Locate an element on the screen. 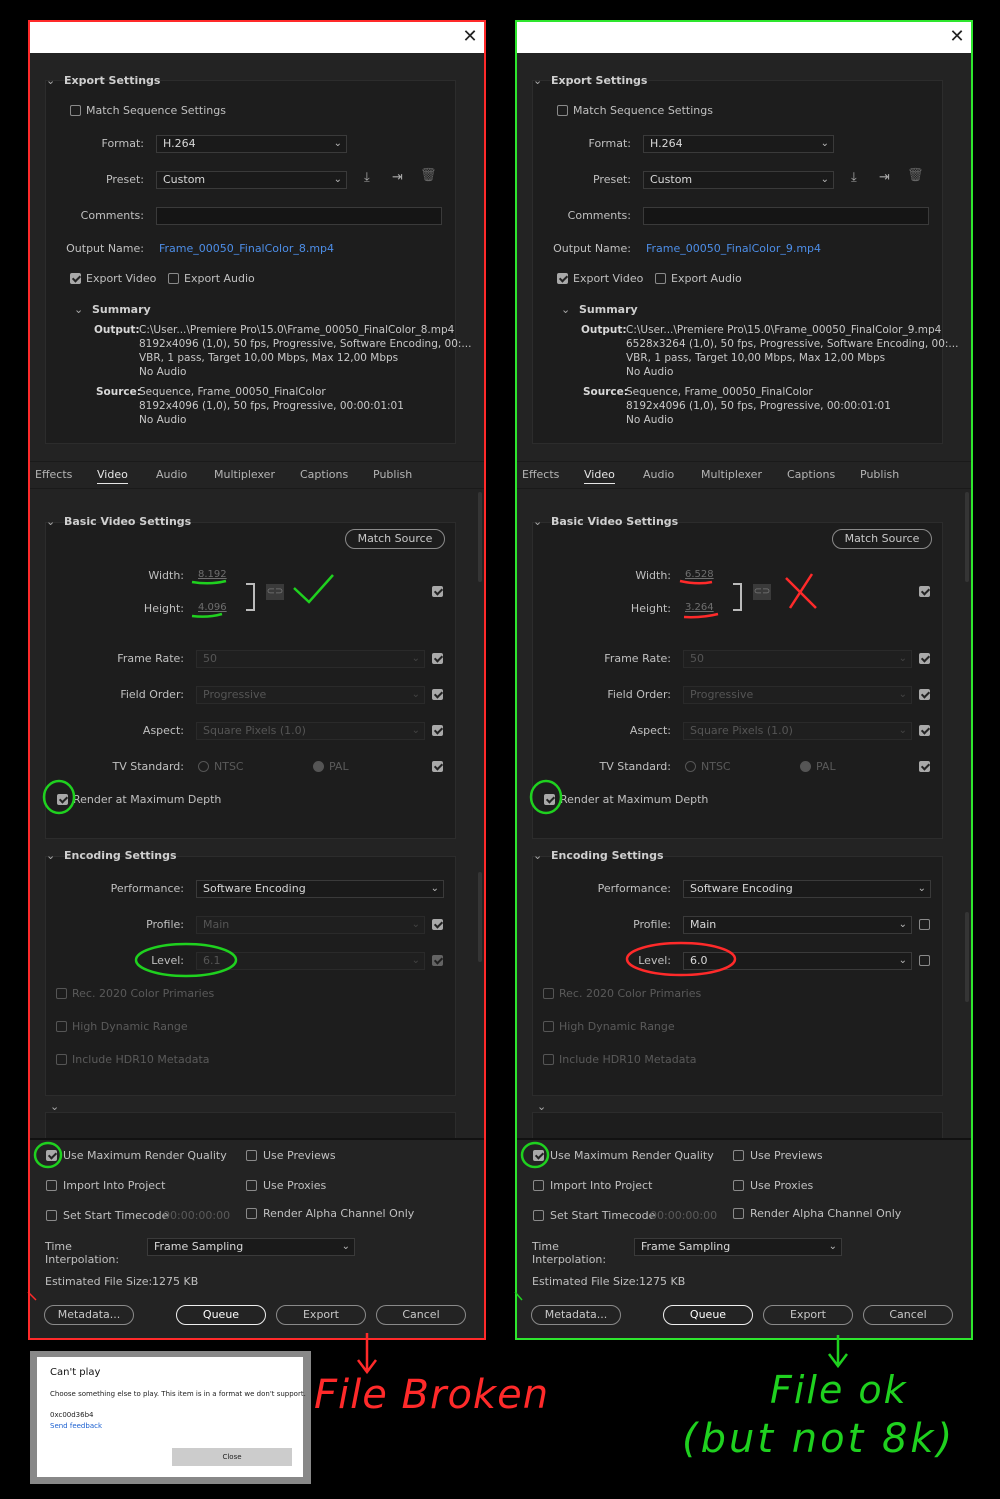  error-title: Can't play is located at coordinates (75, 1372).